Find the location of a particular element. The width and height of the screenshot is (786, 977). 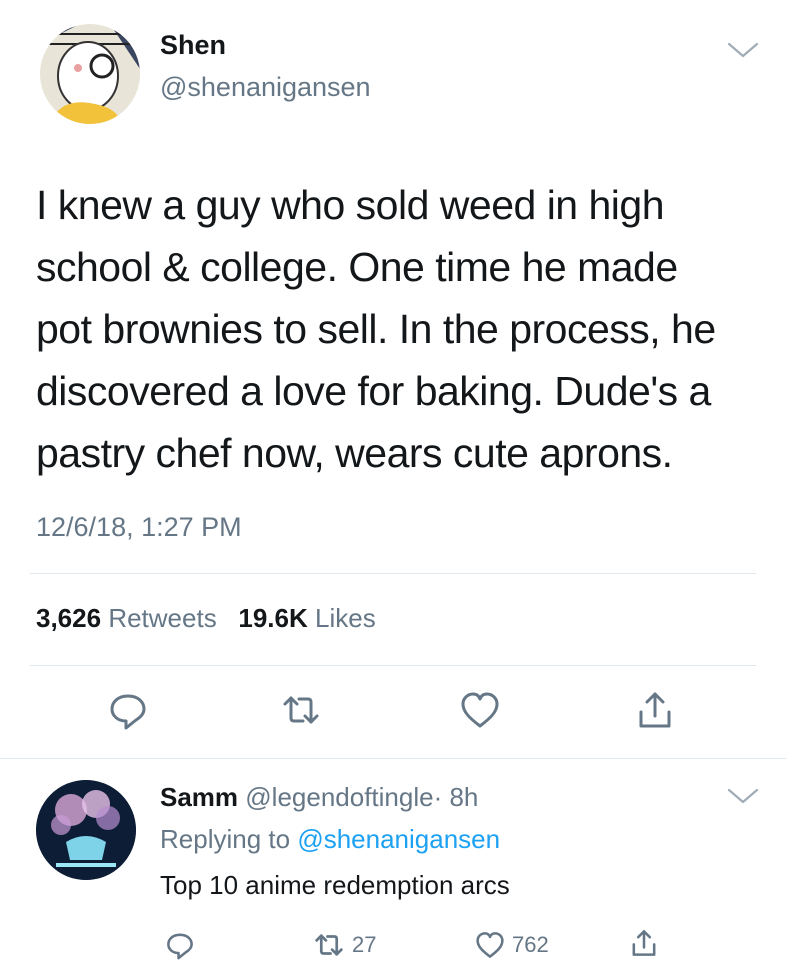

tweet-text-line: I knew a guy who sold weed in high is located at coordinates (350, 205).